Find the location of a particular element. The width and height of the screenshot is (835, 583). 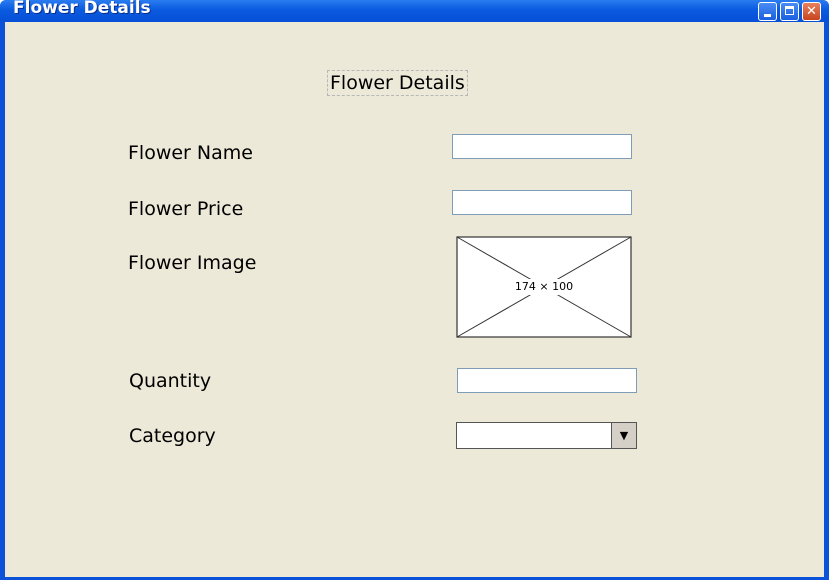

window-title: Flower Details is located at coordinates (82, 9).